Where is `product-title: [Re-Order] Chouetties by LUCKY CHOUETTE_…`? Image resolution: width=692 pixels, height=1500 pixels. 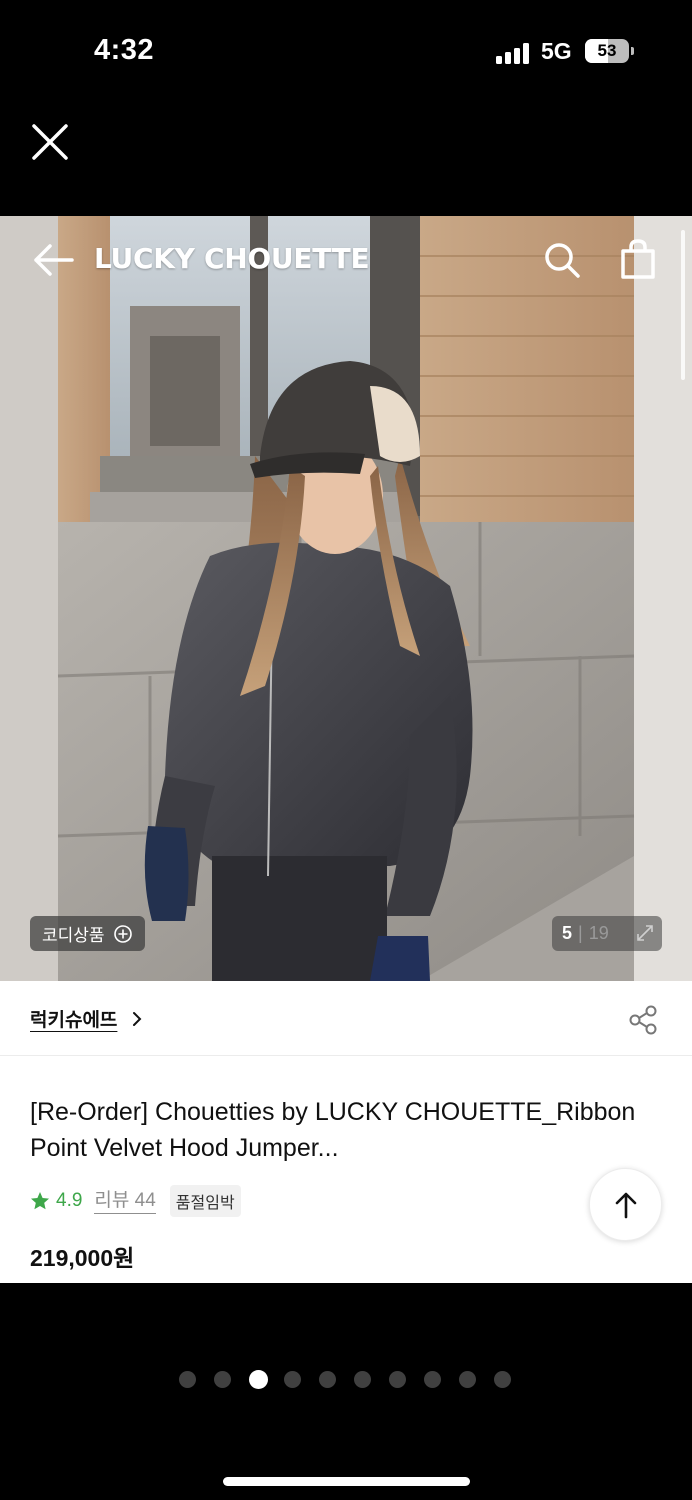 product-title: [Re-Order] Chouetties by LUCKY CHOUETTE_… is located at coordinates (333, 1130).